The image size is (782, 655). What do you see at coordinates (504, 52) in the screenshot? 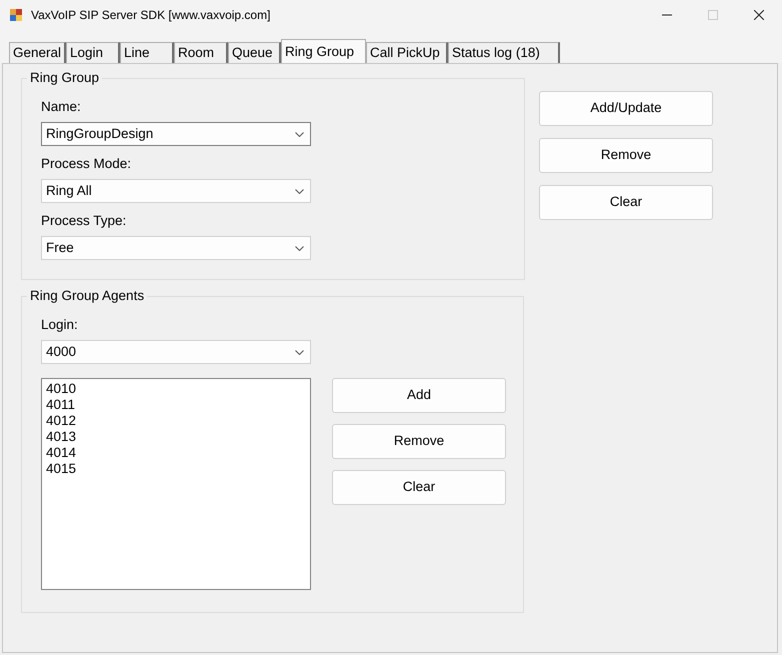
I see `tab: Status log (18)` at bounding box center [504, 52].